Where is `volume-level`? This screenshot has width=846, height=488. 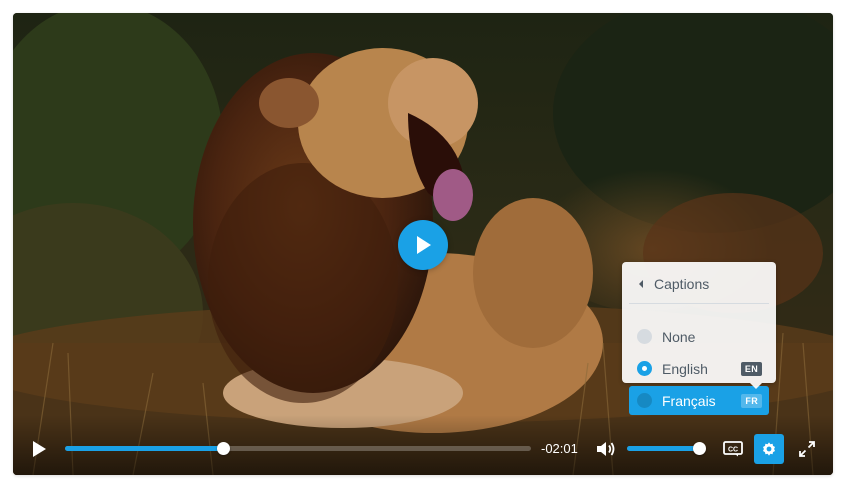 volume-level is located at coordinates (663, 448).